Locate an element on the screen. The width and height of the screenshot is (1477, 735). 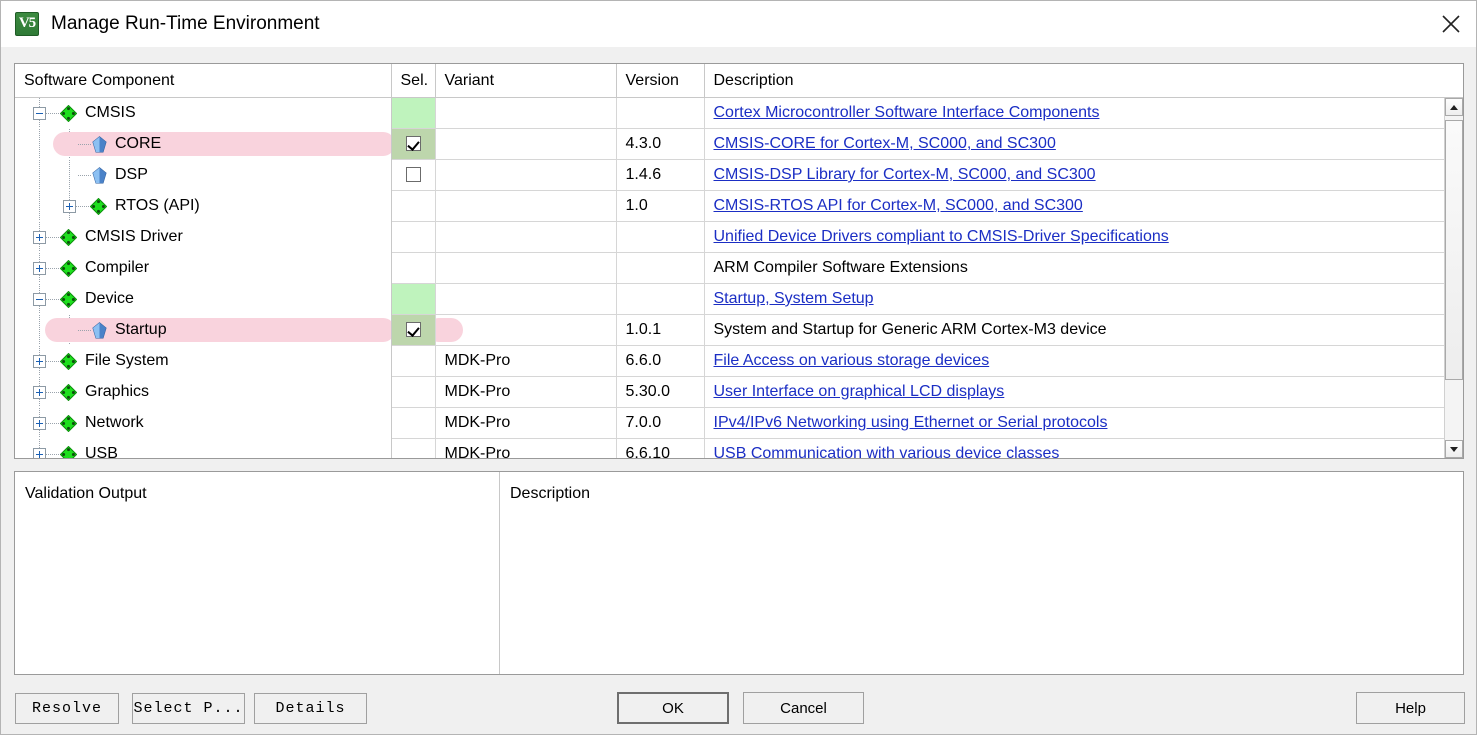
version-value: 6.6.10 is located at coordinates (647, 452).